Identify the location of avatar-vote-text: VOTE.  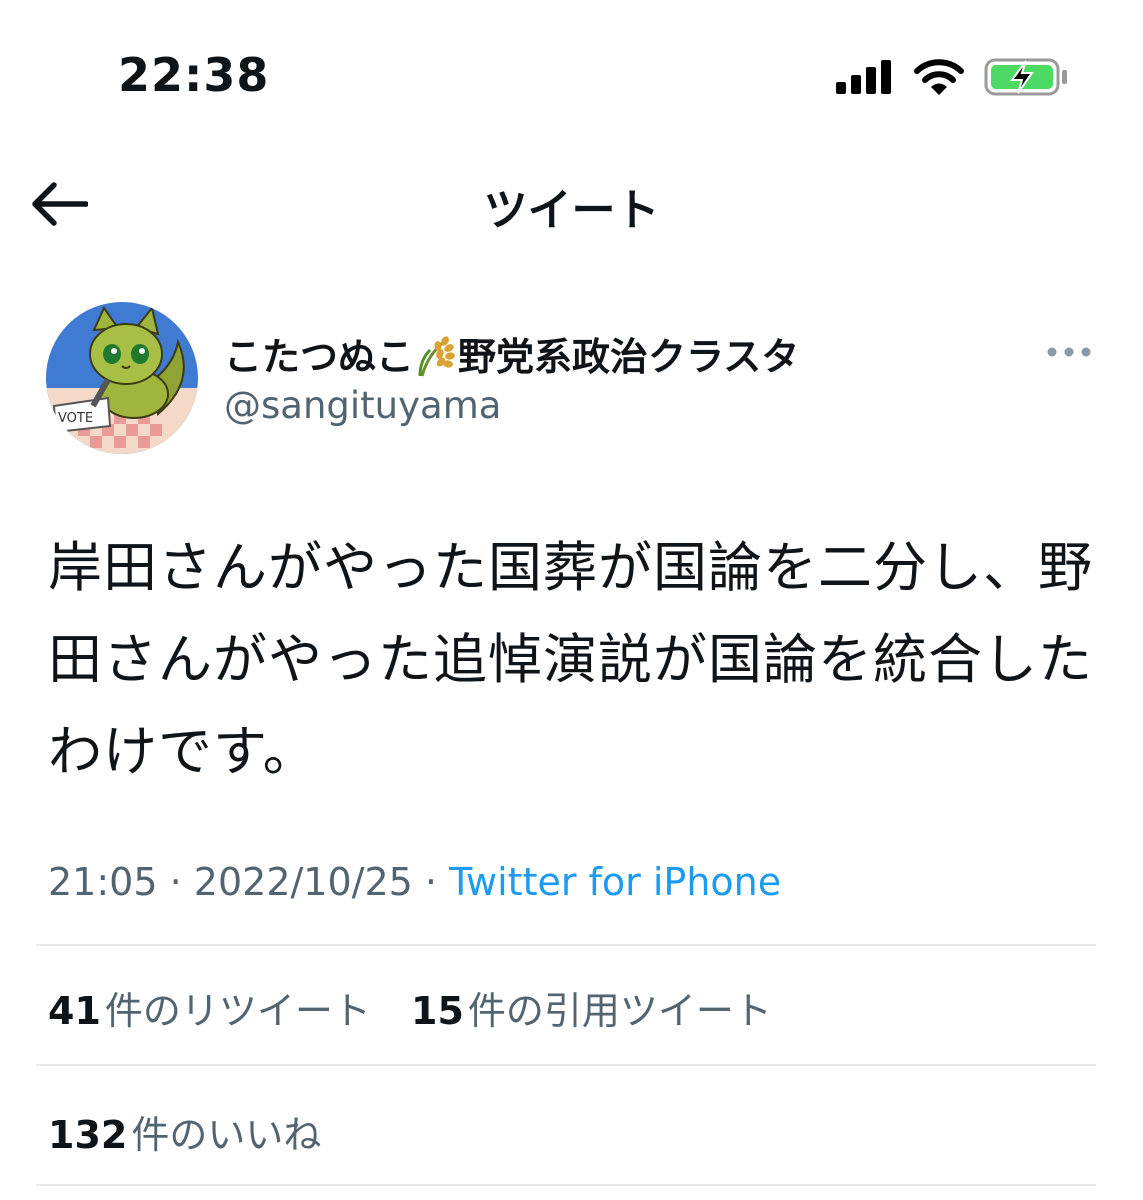
(75, 418).